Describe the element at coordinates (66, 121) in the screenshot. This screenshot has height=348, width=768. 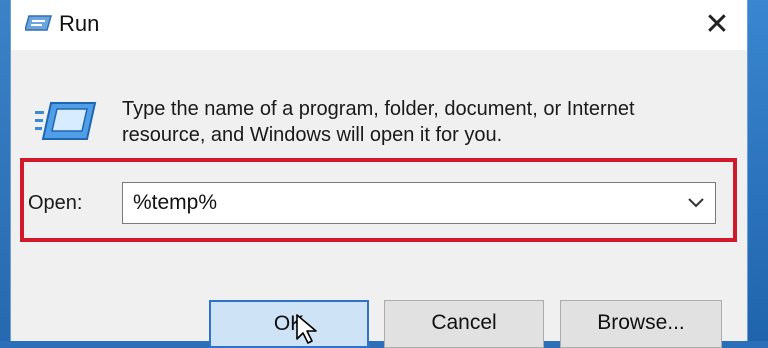
I see `run-program-icon` at that location.